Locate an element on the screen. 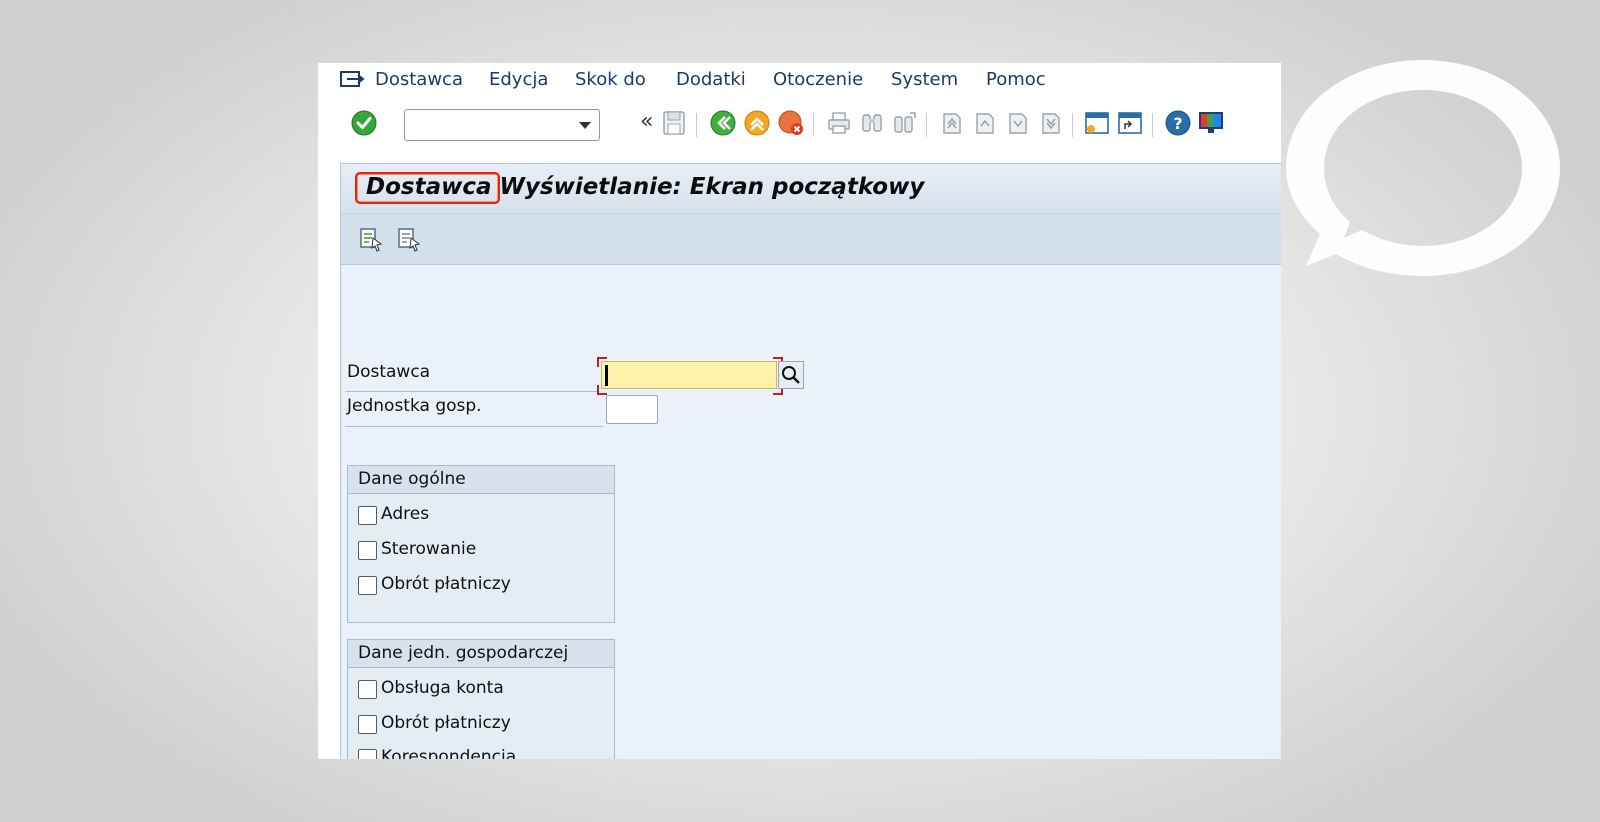  chevron-down-icon is located at coordinates (585, 125).